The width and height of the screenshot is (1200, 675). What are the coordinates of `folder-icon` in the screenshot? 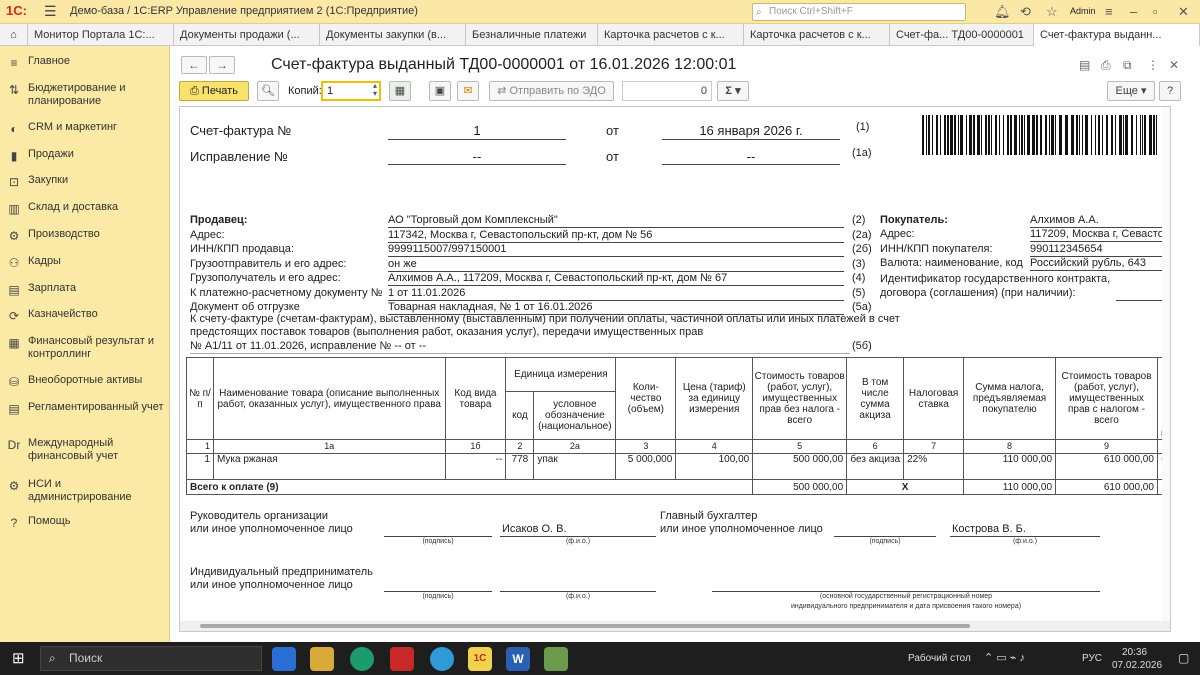 It's located at (322, 659).